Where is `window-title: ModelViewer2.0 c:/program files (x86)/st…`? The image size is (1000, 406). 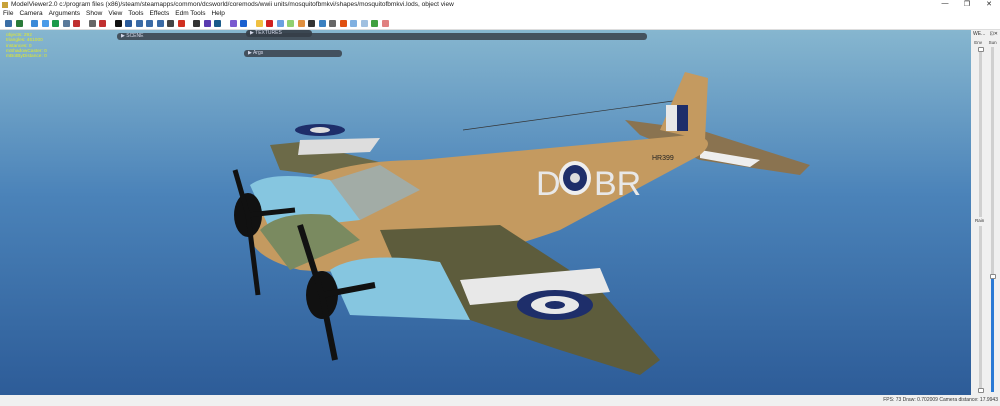
window-title: ModelViewer2.0 c:/program files (x86)/st… is located at coordinates (232, 4).